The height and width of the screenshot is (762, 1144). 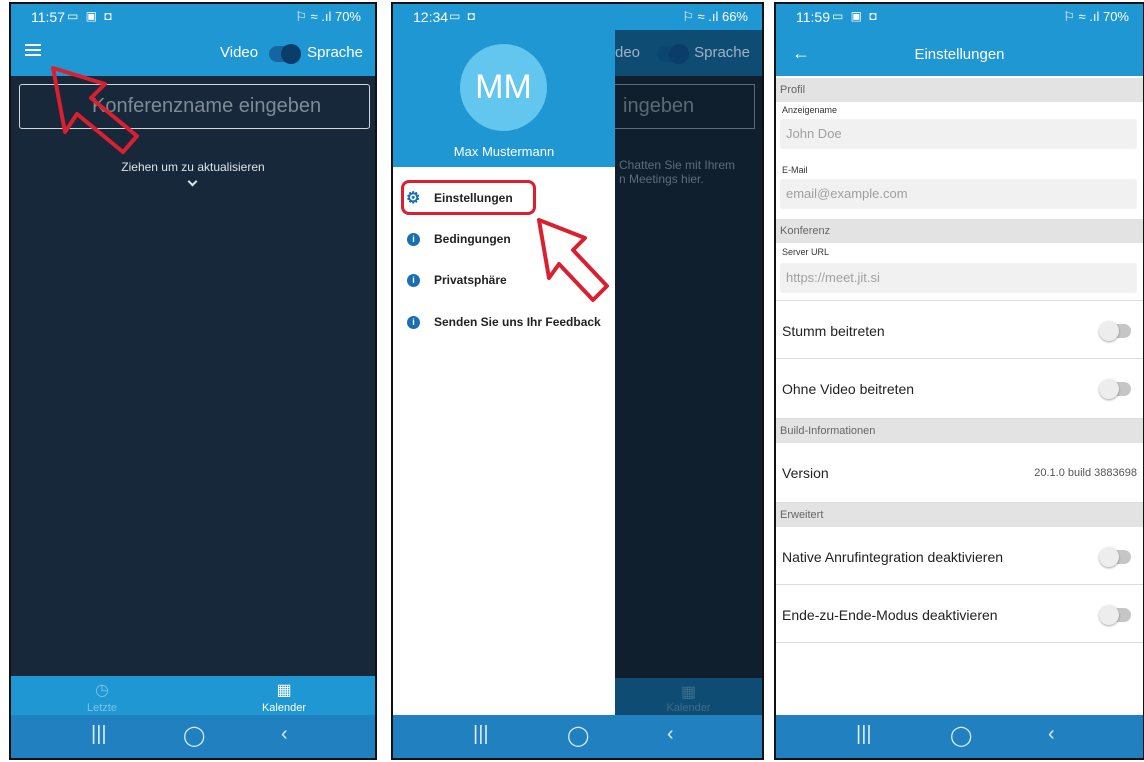 What do you see at coordinates (431, 17) in the screenshot?
I see `status-time: 12:34` at bounding box center [431, 17].